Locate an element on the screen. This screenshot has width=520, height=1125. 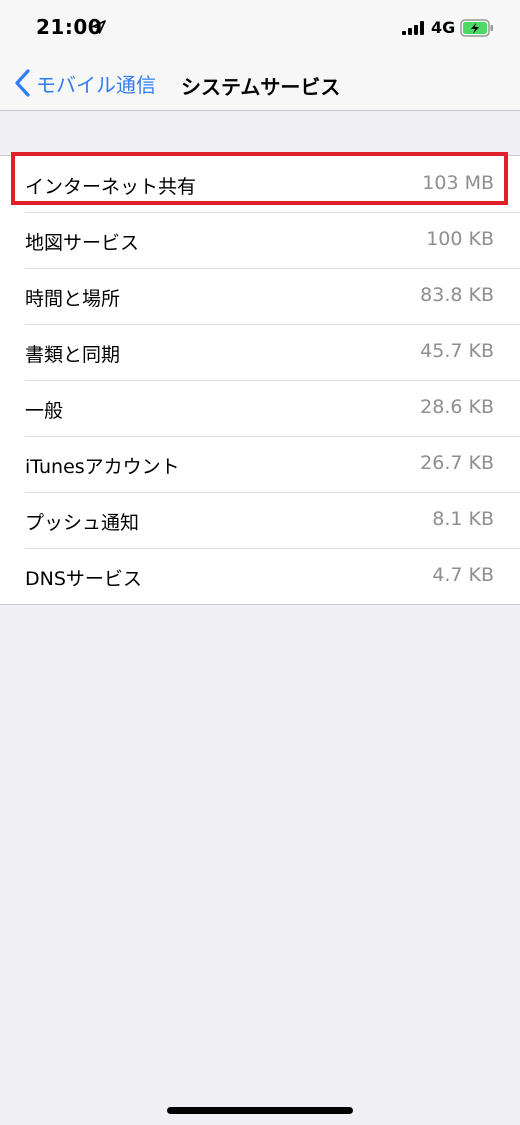
service-name: iTunesアカウント is located at coordinates (102, 467).